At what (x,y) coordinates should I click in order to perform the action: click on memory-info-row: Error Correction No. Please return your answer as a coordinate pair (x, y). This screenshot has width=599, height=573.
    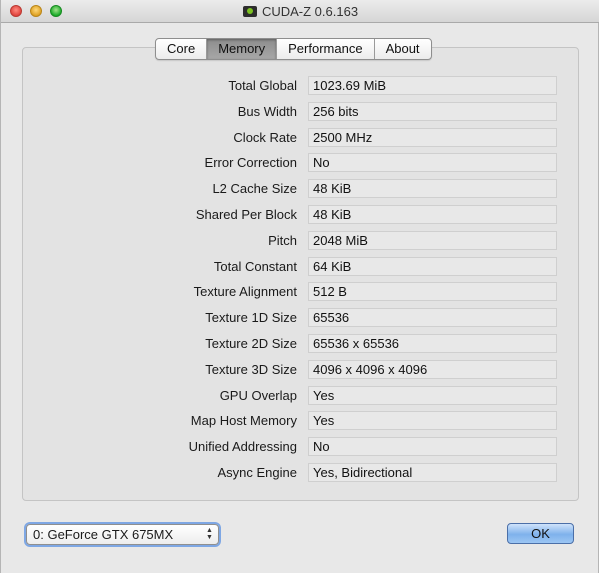
    Looking at the image, I should click on (300, 165).